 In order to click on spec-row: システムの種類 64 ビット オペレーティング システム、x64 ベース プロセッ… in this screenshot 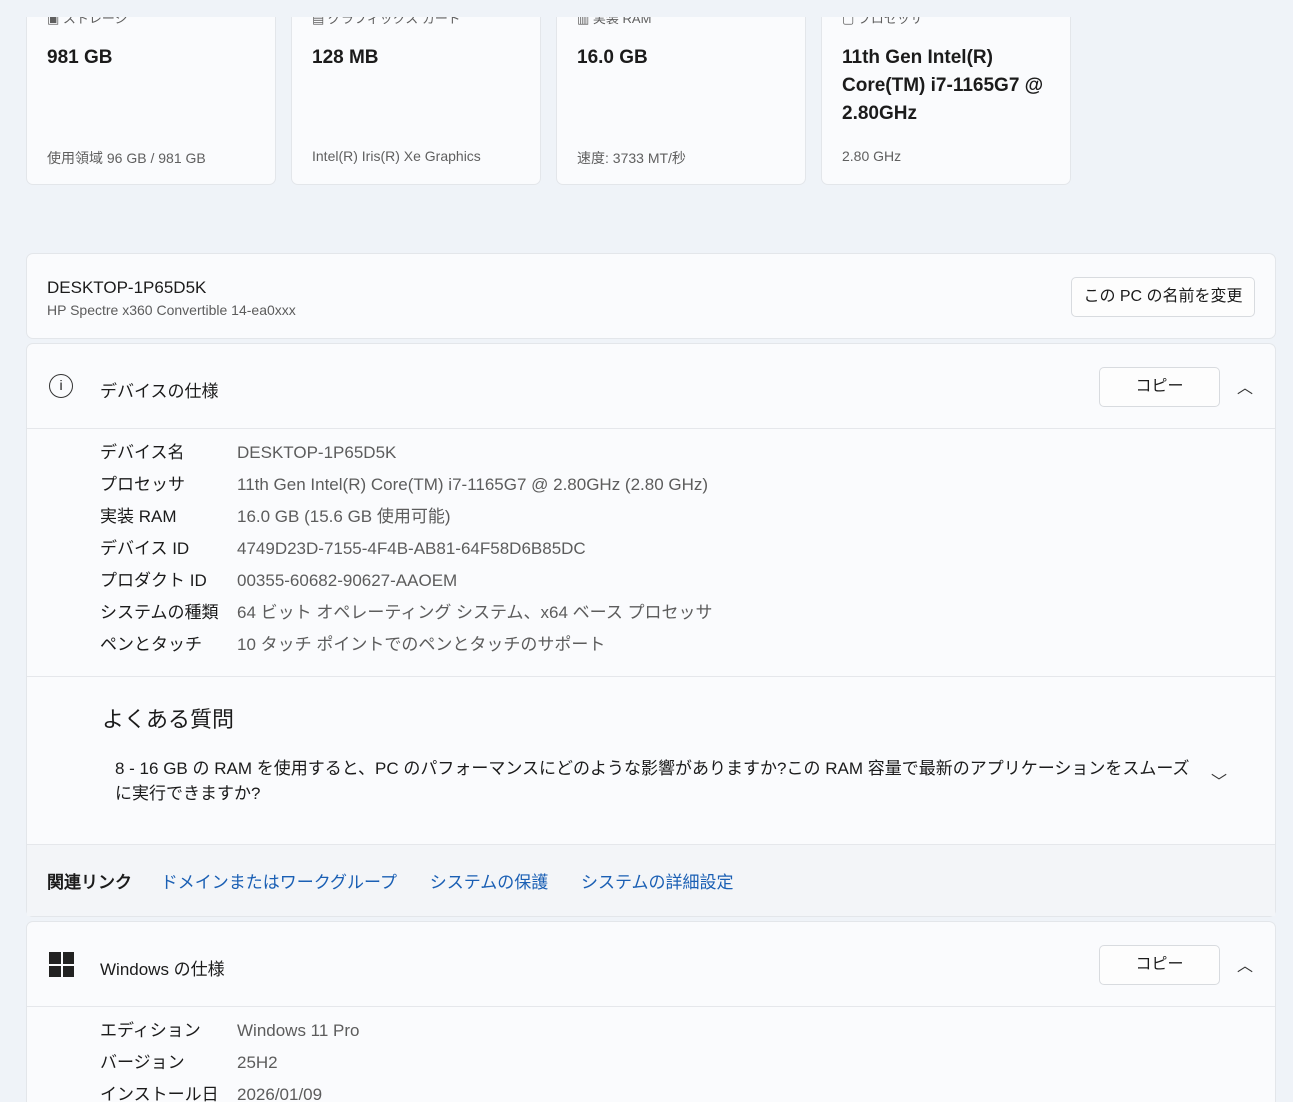, I will do `click(406, 613)`.